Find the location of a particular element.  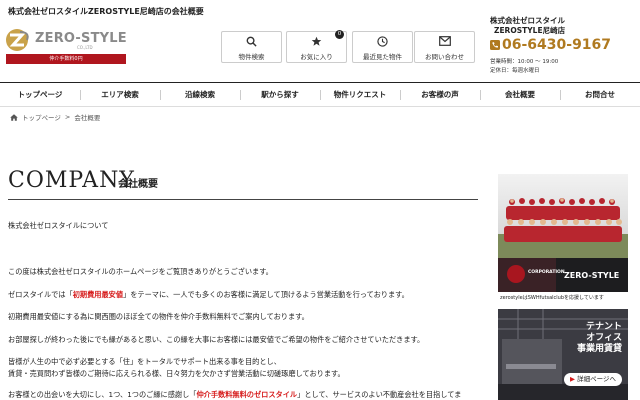

site-title: 株式会社ゼロスタイルZEROSTYLE尼崎店の会社概要 is located at coordinates (106, 11).